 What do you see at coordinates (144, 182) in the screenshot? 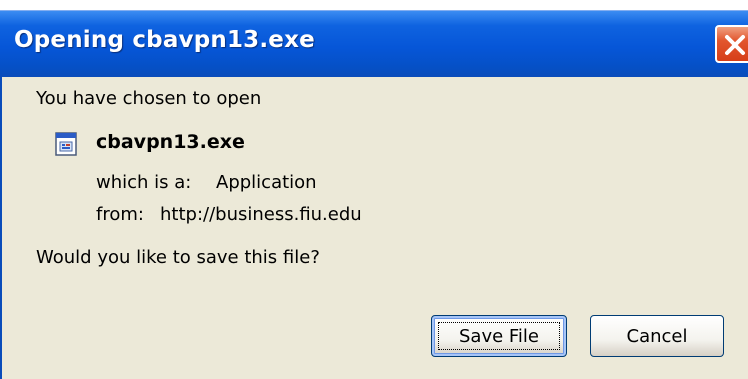
I see `file-type-label: which is a:` at bounding box center [144, 182].